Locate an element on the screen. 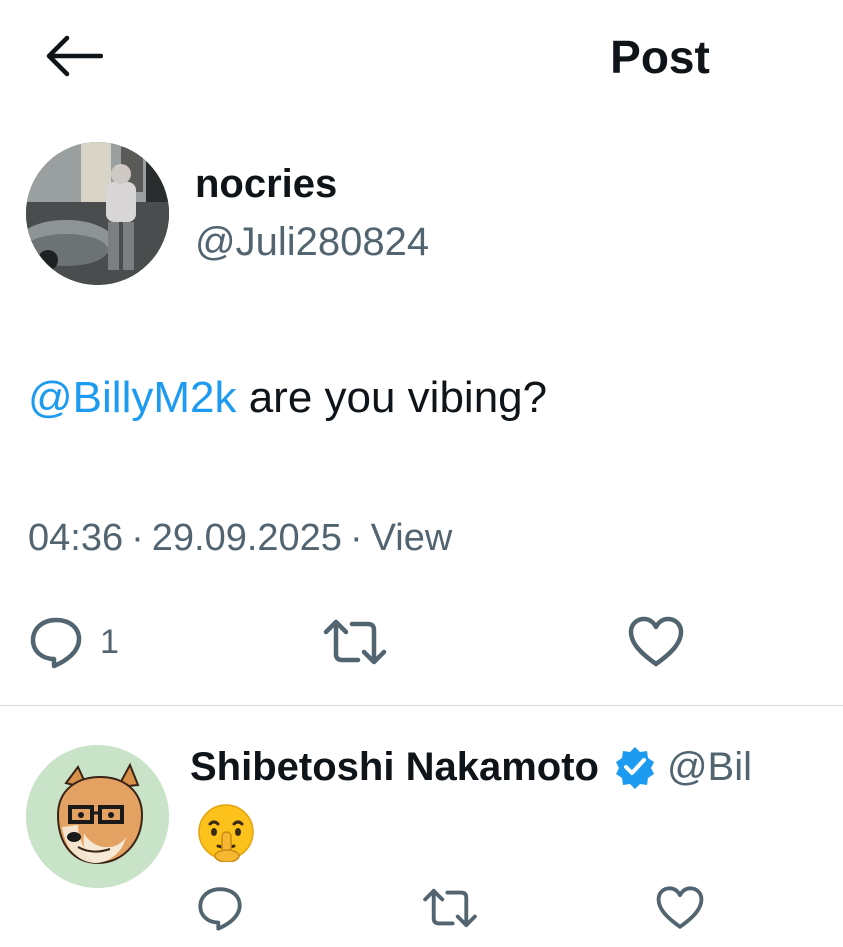 The image size is (843, 947). repost-button is located at coordinates (355, 642).